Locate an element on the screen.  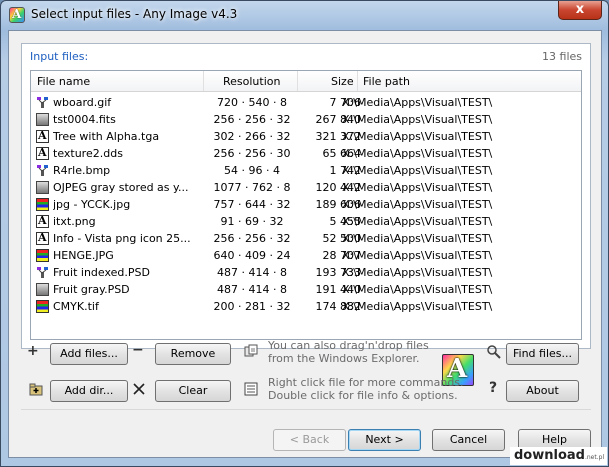
magnifier-icon is located at coordinates (494, 352).